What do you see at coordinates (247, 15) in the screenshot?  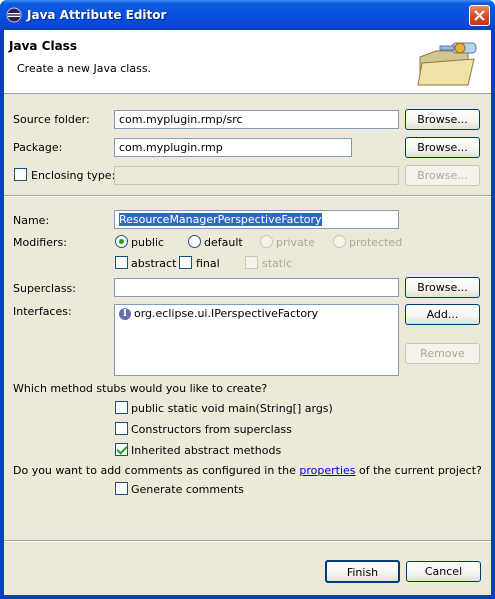 I see `title-bar: Java Attribute Editor` at bounding box center [247, 15].